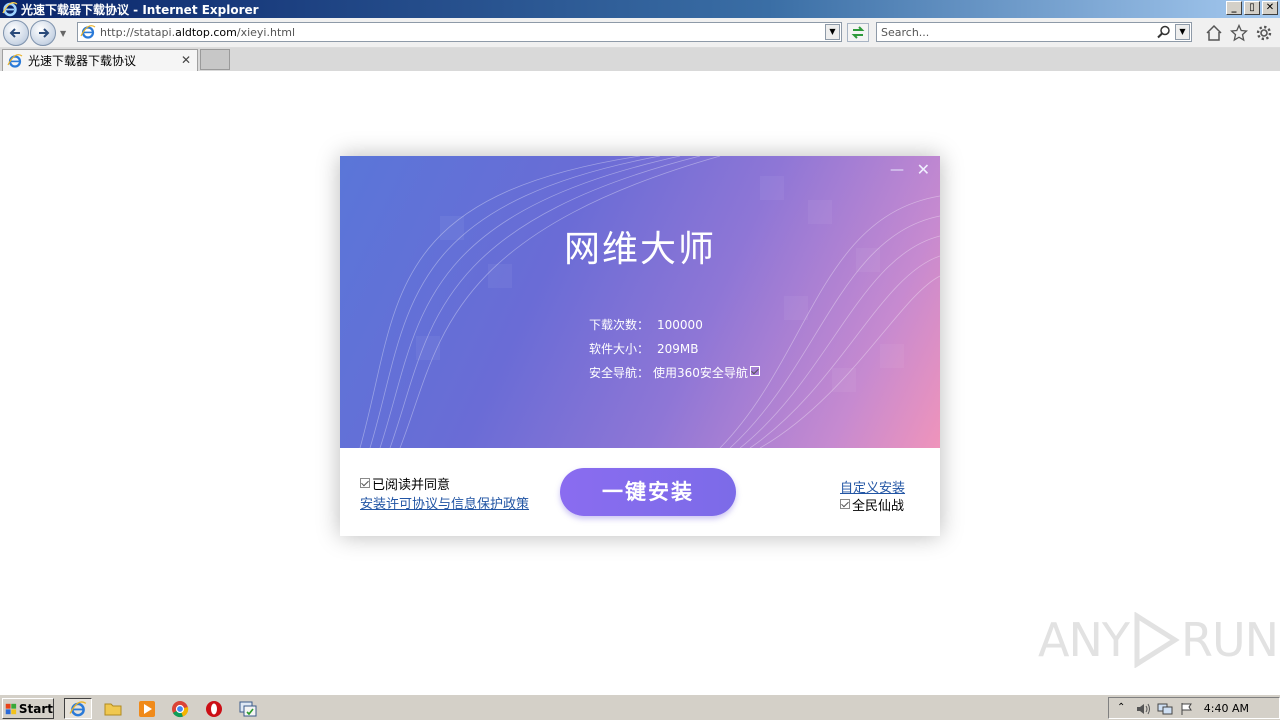  Describe the element at coordinates (872, 486) in the screenshot. I see `custom-install-link: 自定义安装` at that location.